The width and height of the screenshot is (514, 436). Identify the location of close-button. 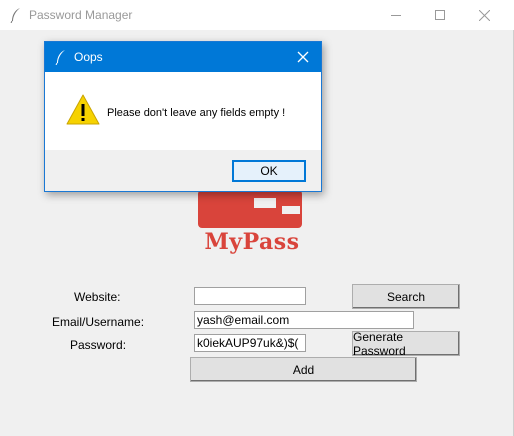
(484, 15).